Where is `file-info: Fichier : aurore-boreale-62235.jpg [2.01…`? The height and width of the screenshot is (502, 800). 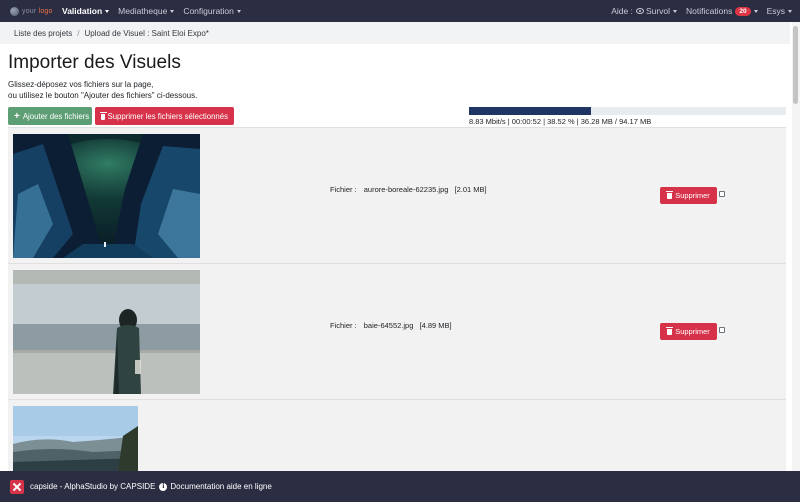 file-info: Fichier : aurore-boreale-62235.jpg [2.01… is located at coordinates (408, 189).